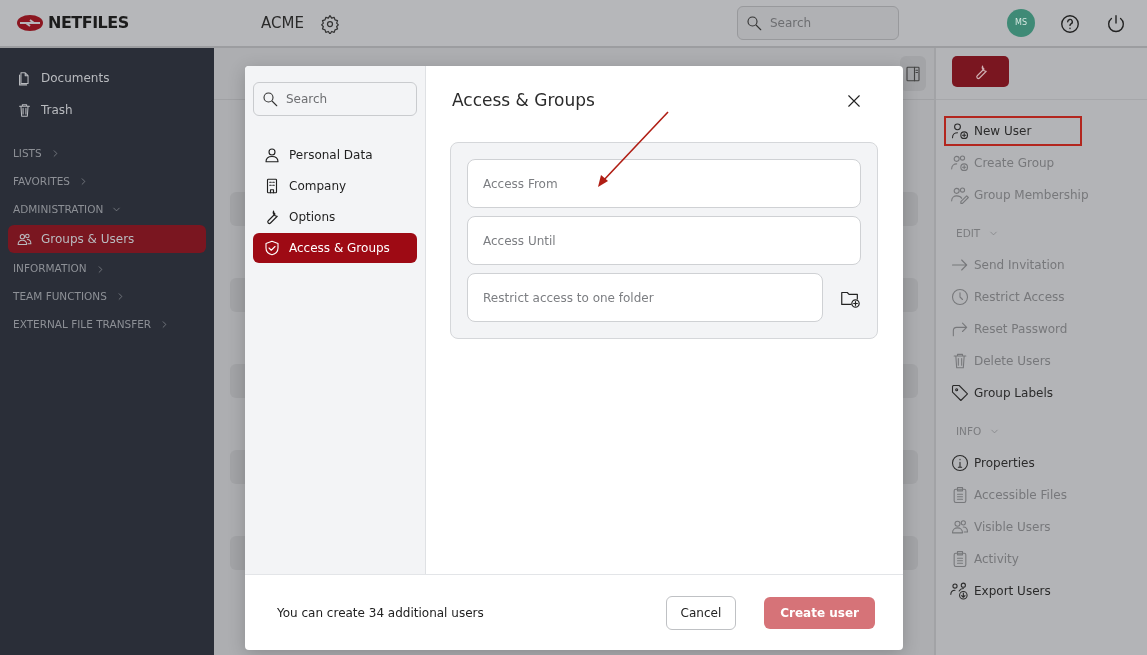 This screenshot has width=1147, height=655. I want to click on info-icon, so click(960, 462).